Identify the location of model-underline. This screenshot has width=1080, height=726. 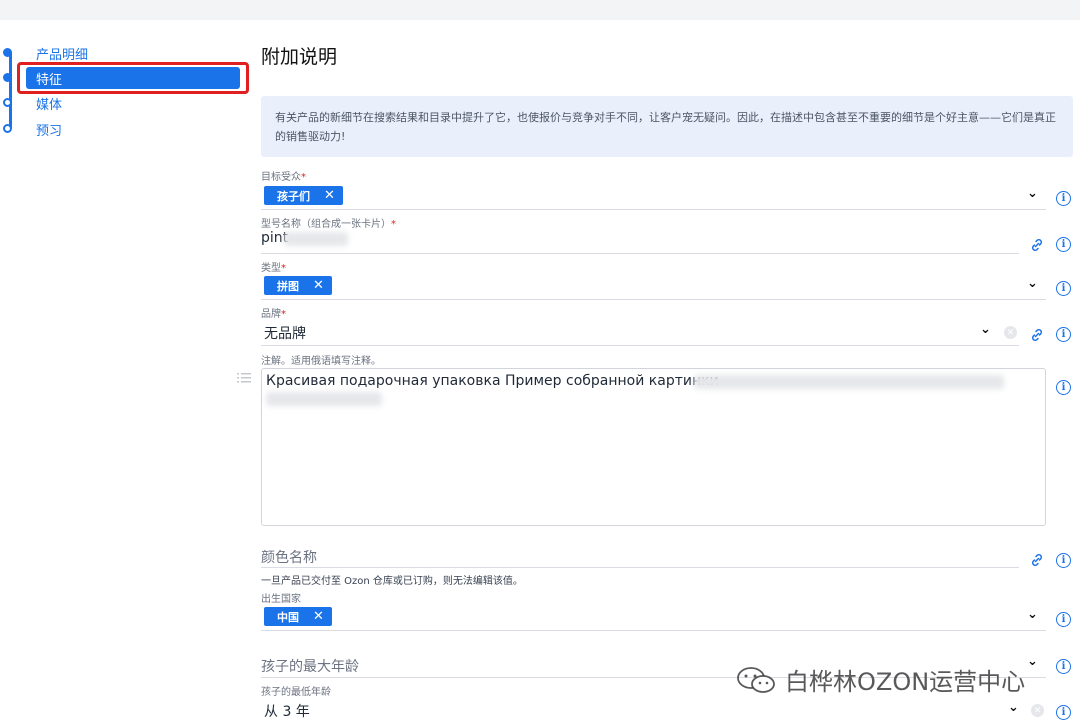
(640, 253).